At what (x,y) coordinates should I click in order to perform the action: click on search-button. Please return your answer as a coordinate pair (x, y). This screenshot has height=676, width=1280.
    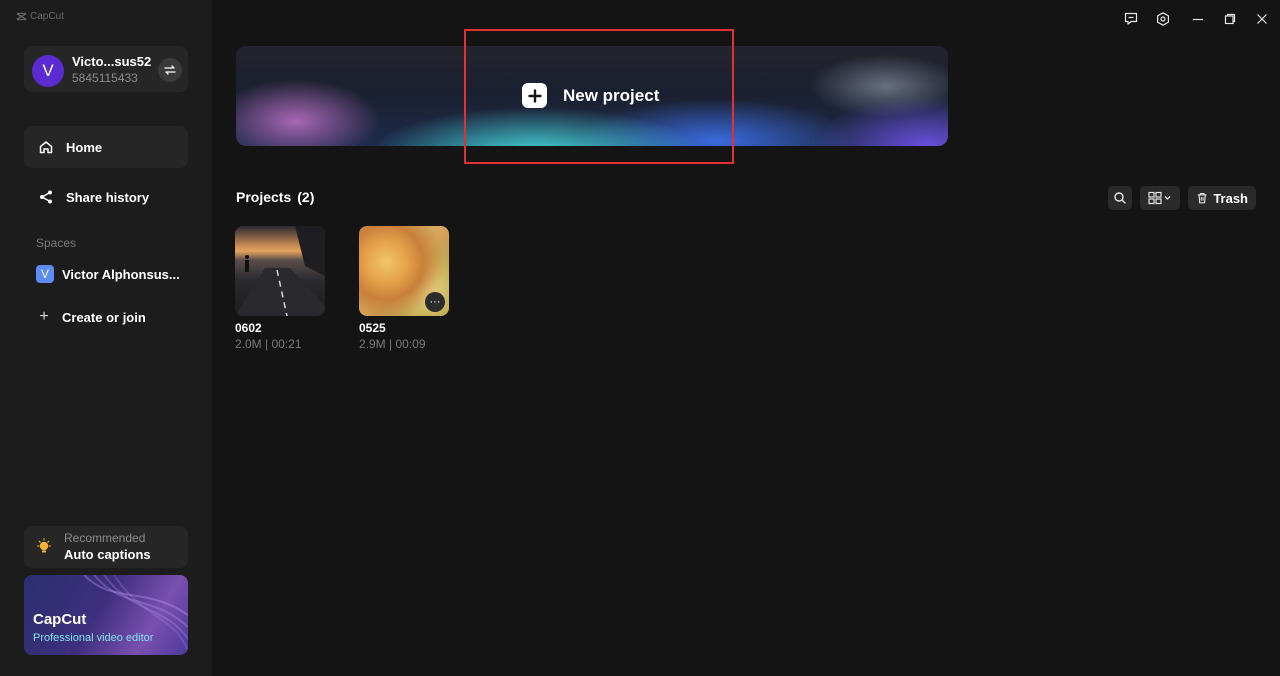
    Looking at the image, I should click on (1120, 198).